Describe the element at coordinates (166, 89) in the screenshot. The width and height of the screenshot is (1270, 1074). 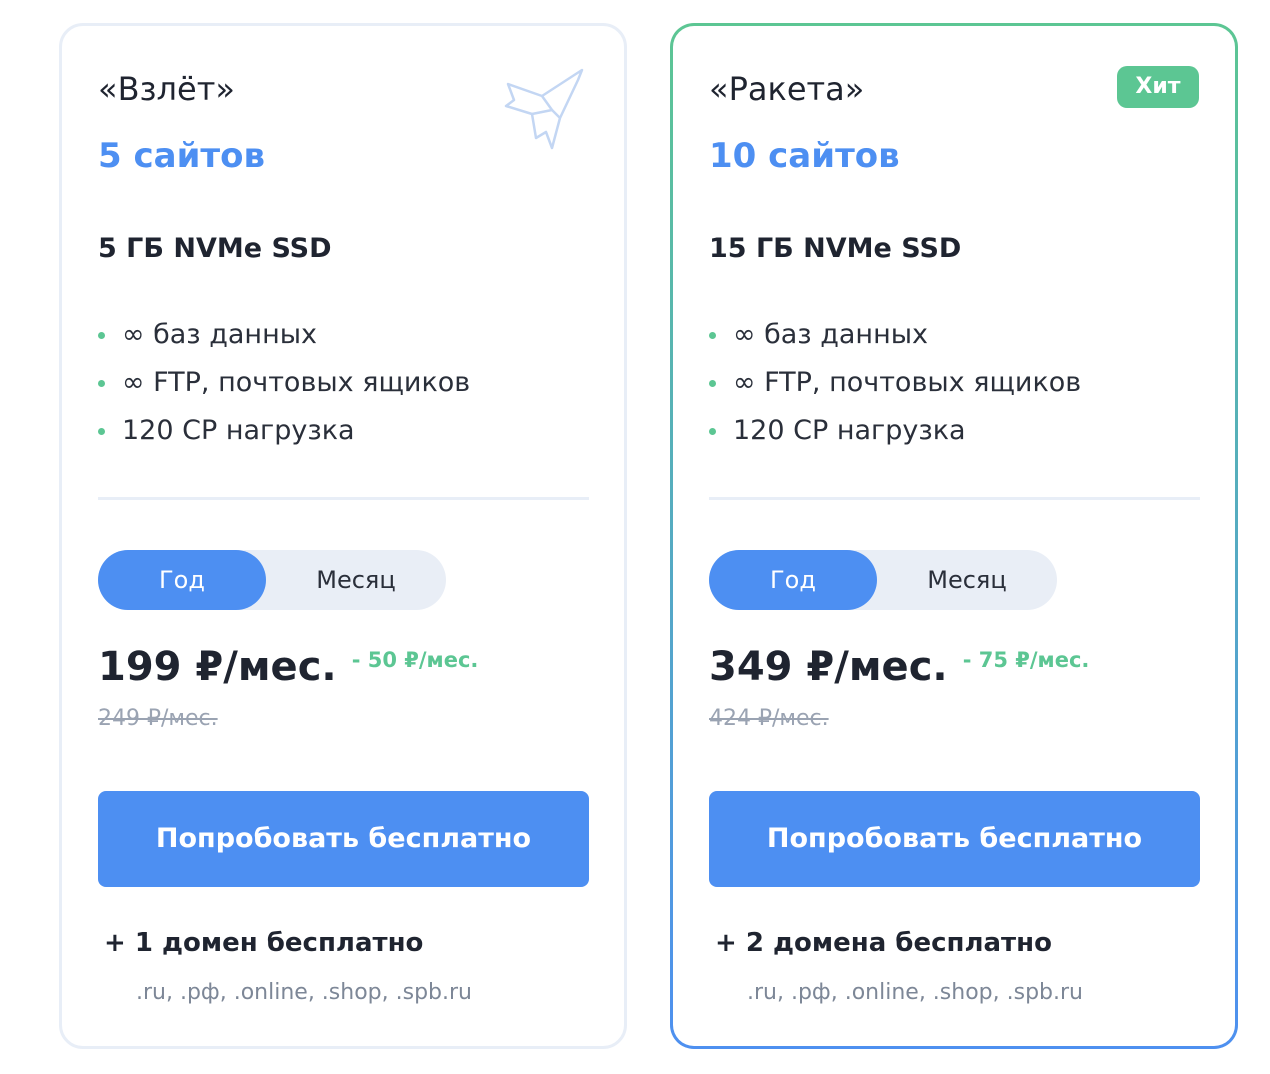
I see `plan-name: «Взлёт»` at that location.